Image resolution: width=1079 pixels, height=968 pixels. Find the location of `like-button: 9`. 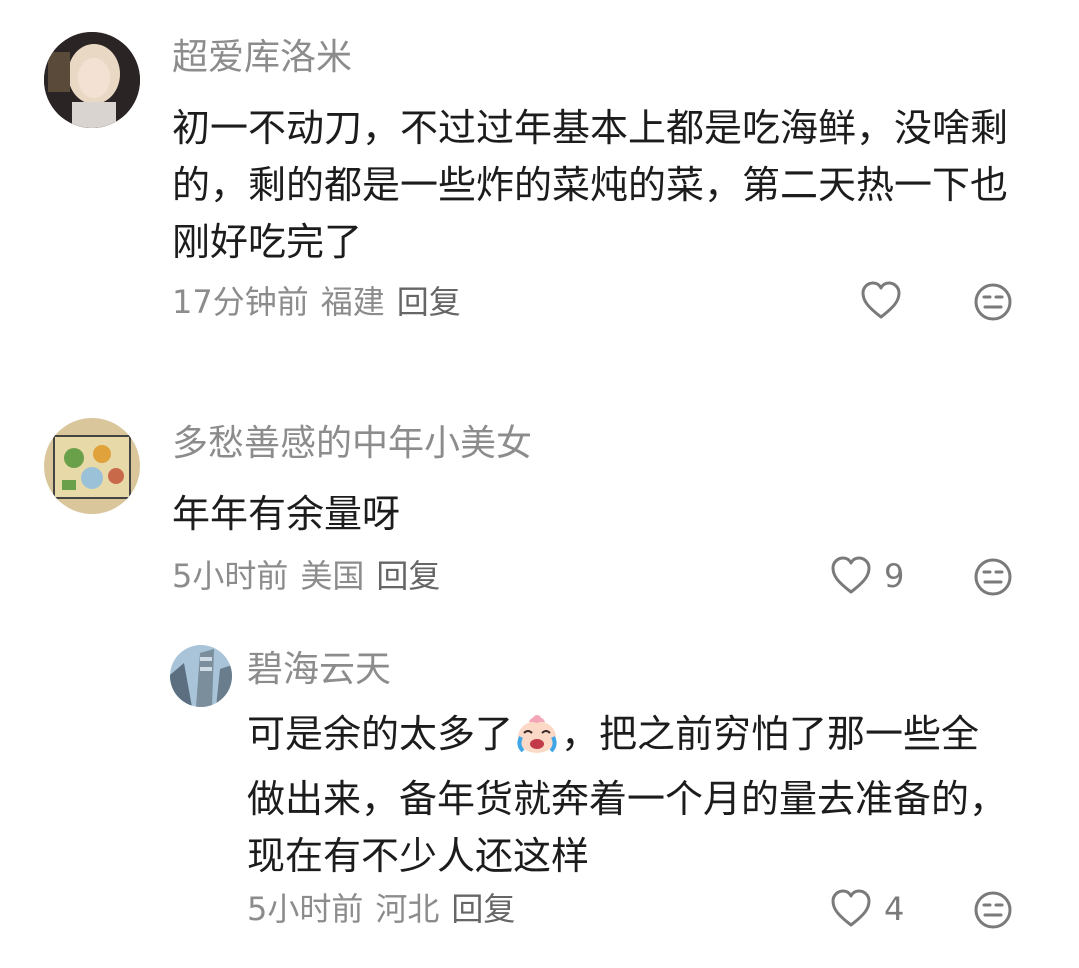

like-button: 9 is located at coordinates (867, 576).